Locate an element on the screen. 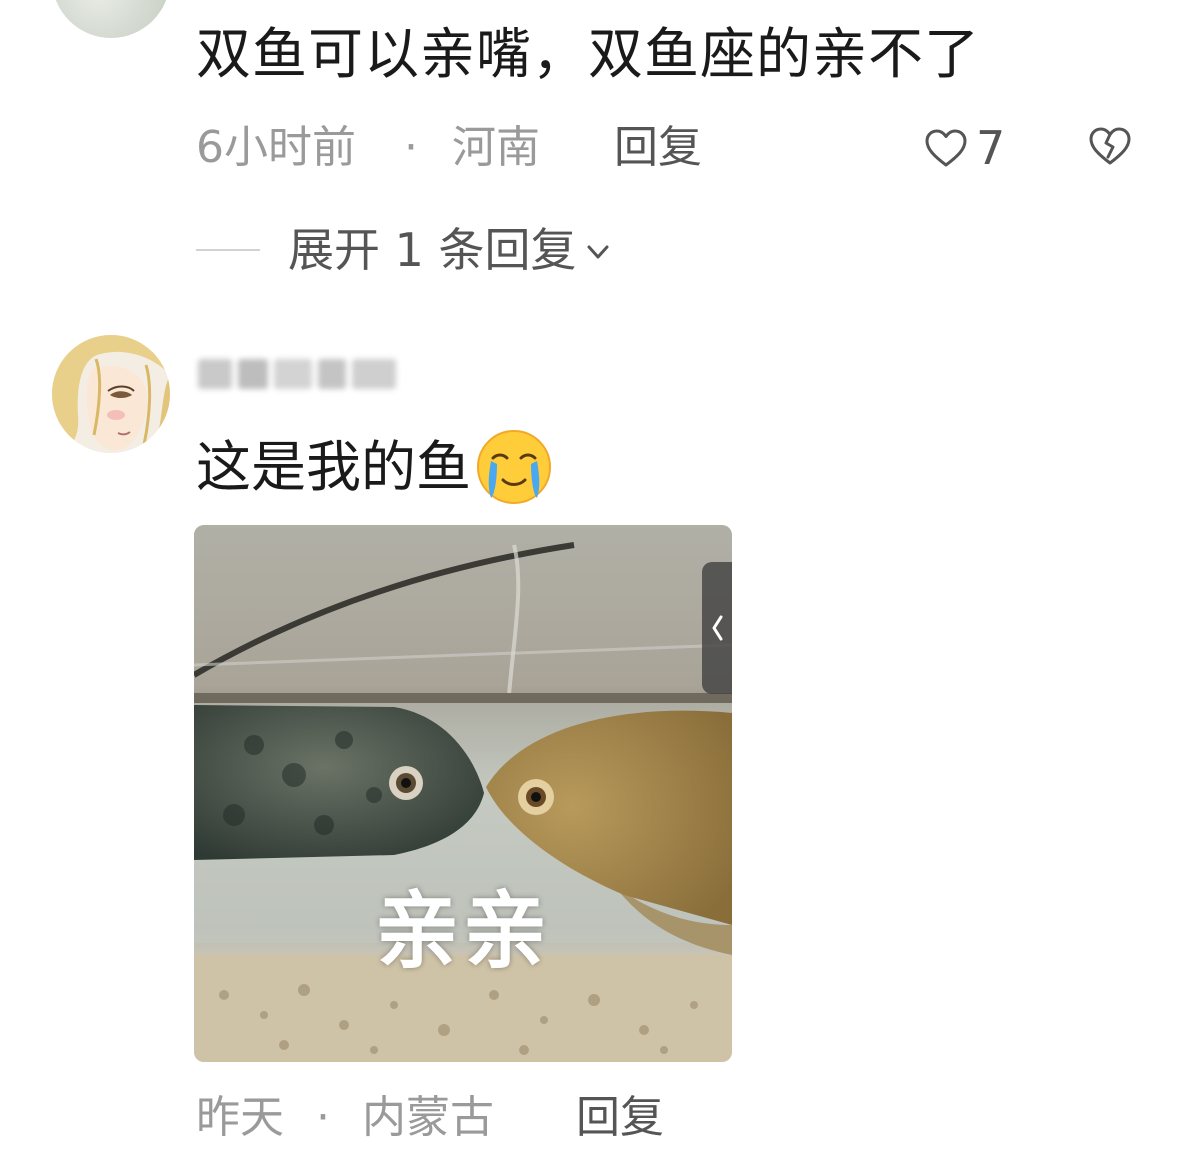 The image size is (1200, 1157). expand-replies-button: 展开 1 条回复 is located at coordinates (404, 250).